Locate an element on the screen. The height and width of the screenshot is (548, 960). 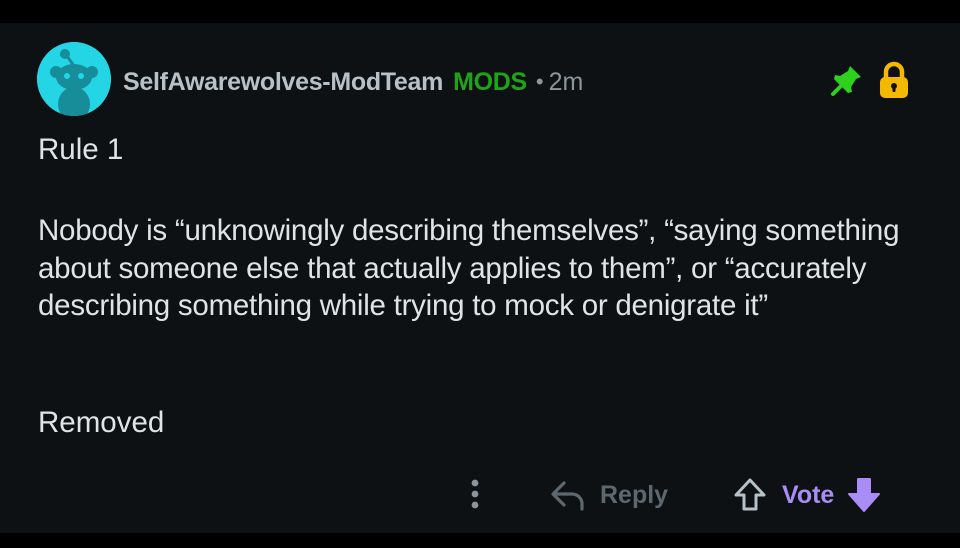
snoo-avatar-icon is located at coordinates (74, 79).